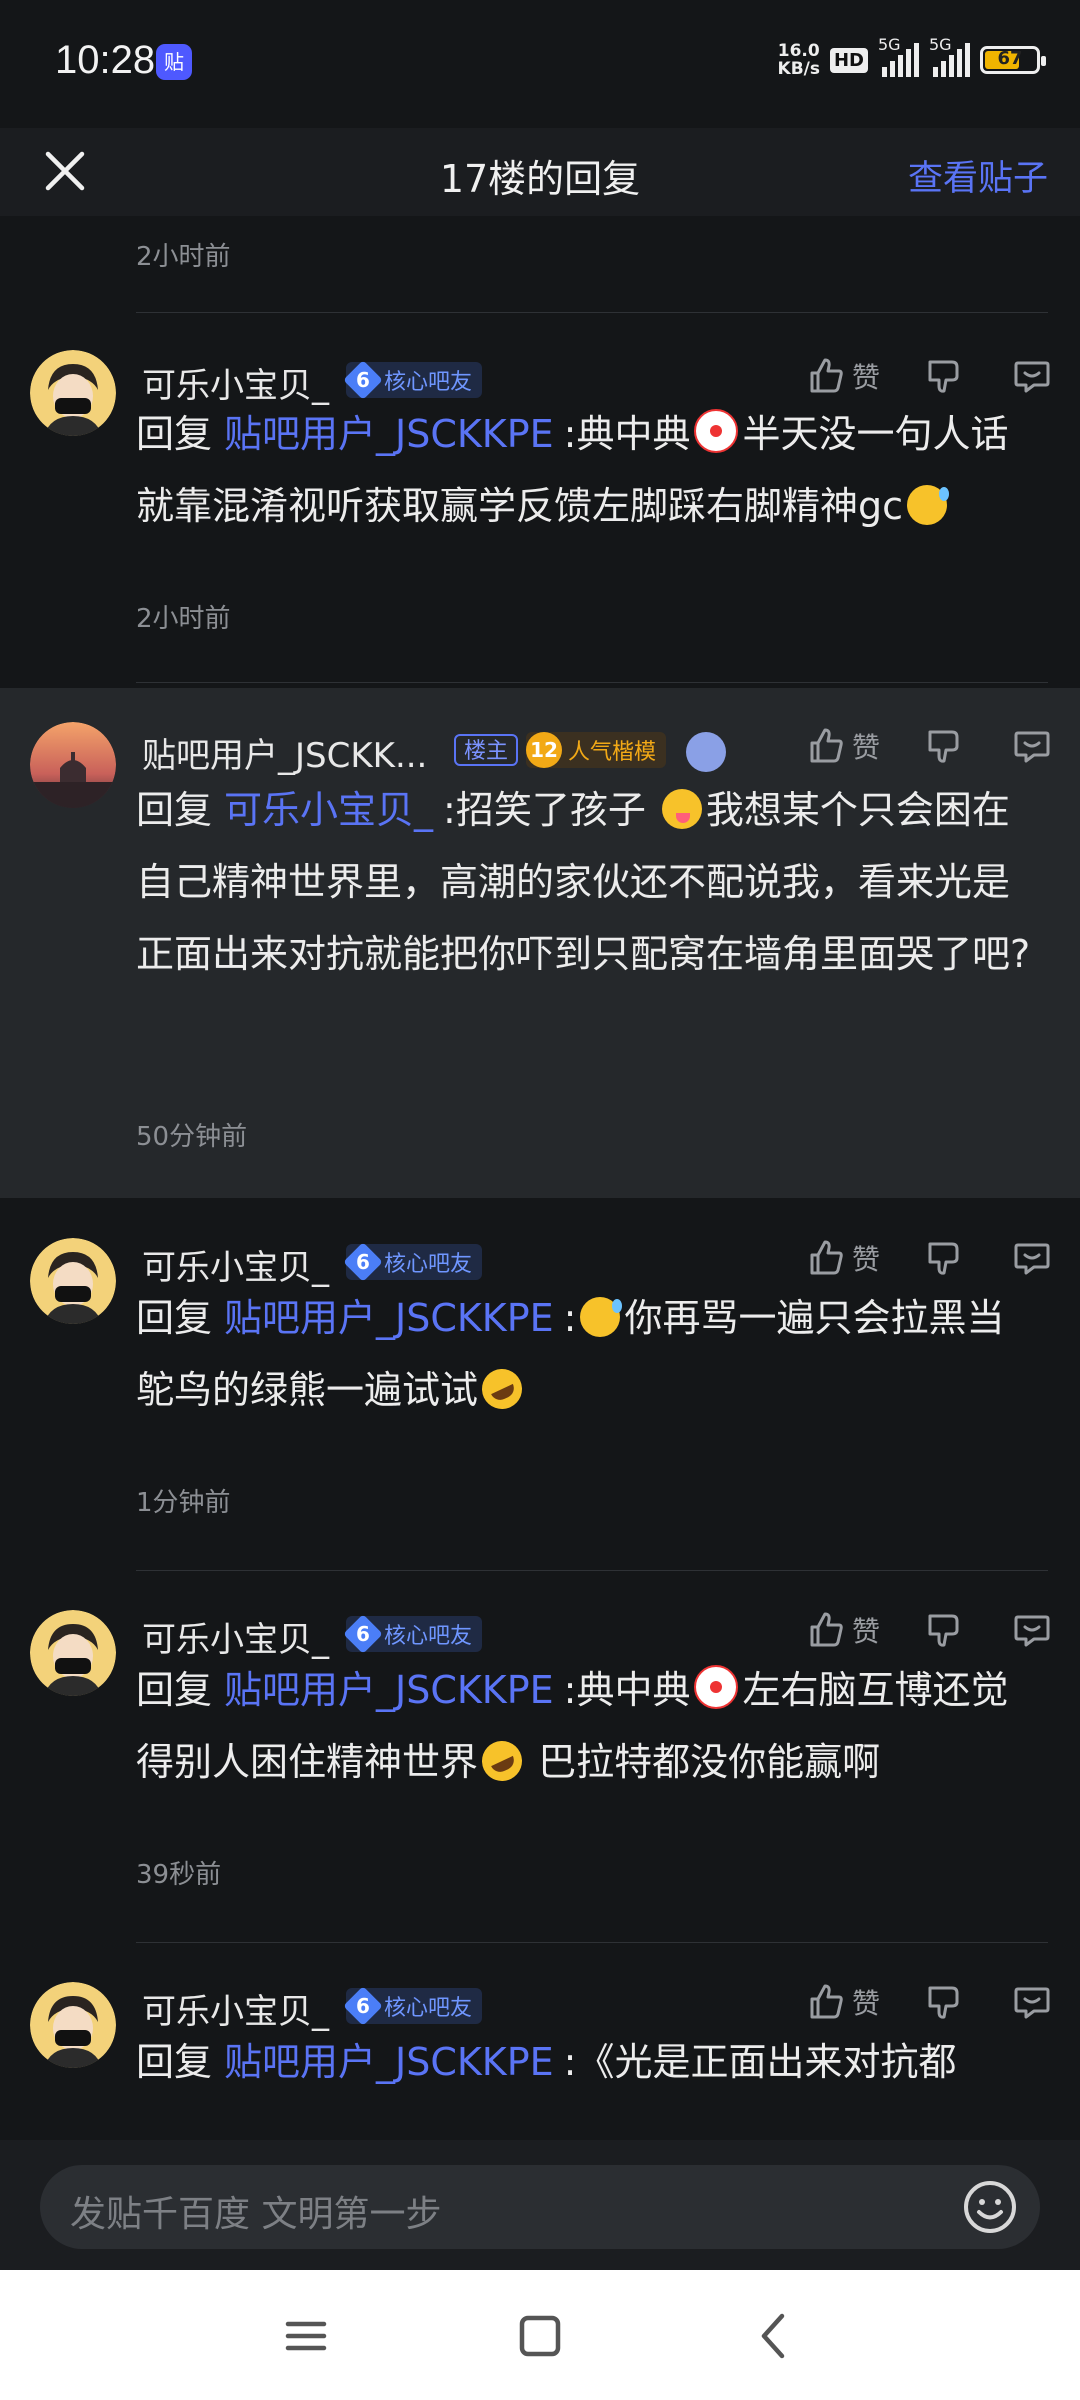 This screenshot has width=1080, height=2400. I want to click on network-speed: 16.0 KB/s, so click(799, 60).